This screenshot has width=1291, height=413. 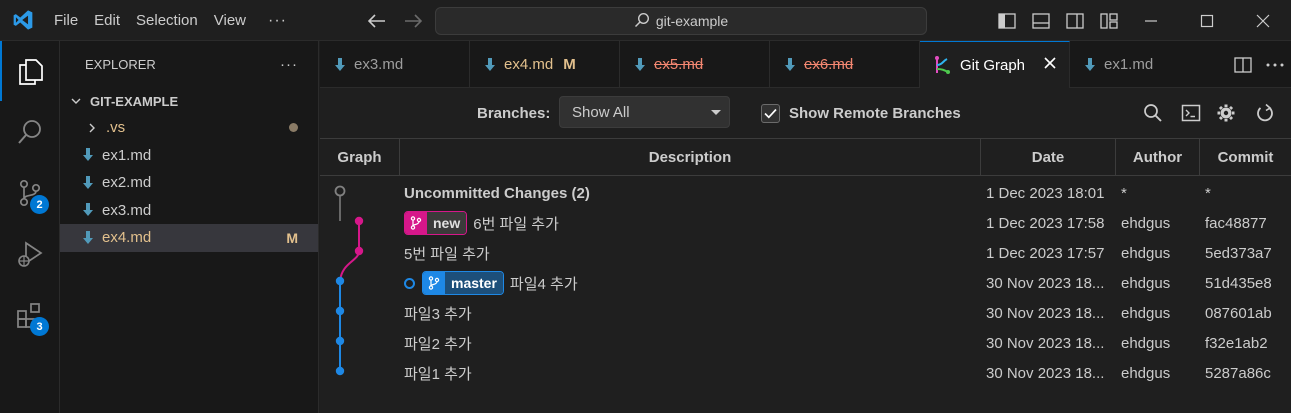 I want to click on explorer-more-button: ···, so click(x=289, y=64).